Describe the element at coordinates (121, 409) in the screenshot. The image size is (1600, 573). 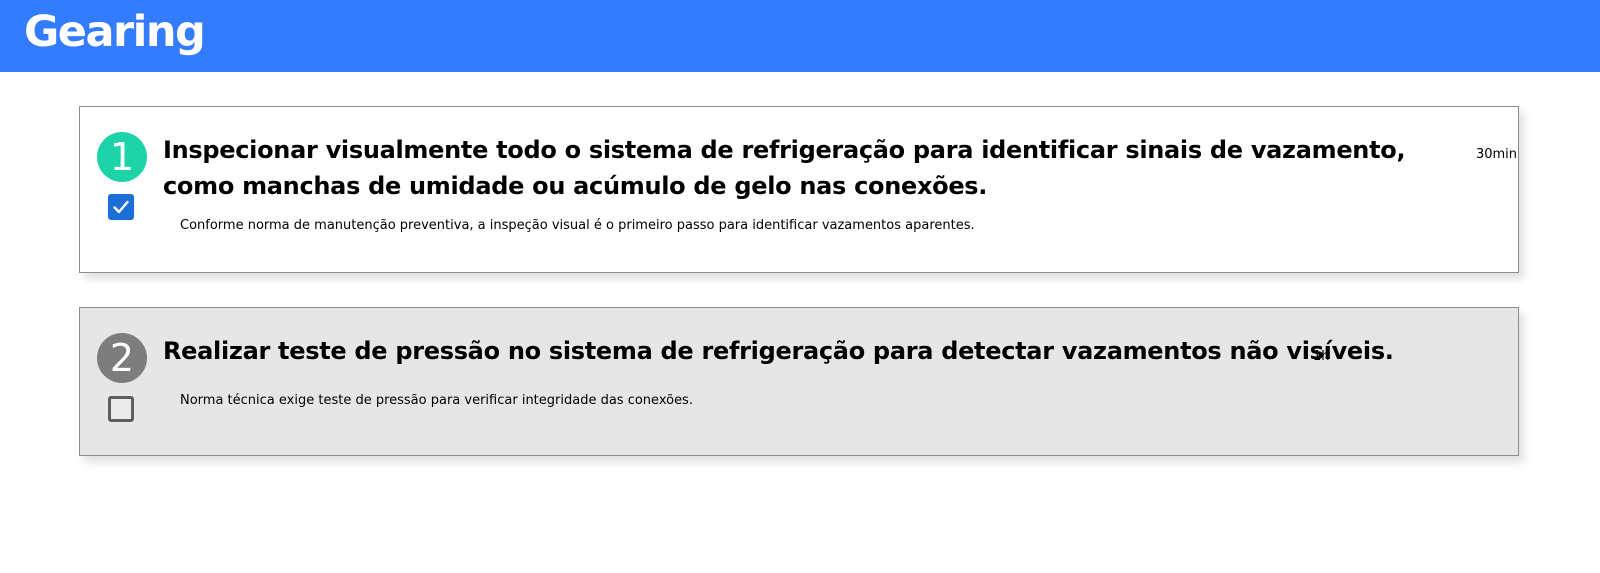
I see `step-checkbox-unchecked` at that location.